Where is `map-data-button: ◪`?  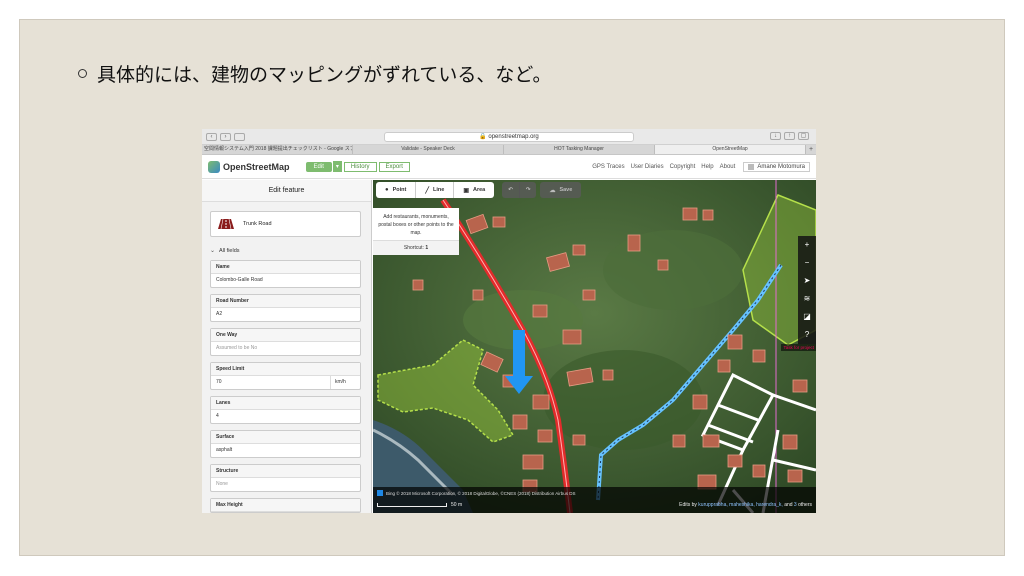
map-data-button: ◪ is located at coordinates (807, 317).